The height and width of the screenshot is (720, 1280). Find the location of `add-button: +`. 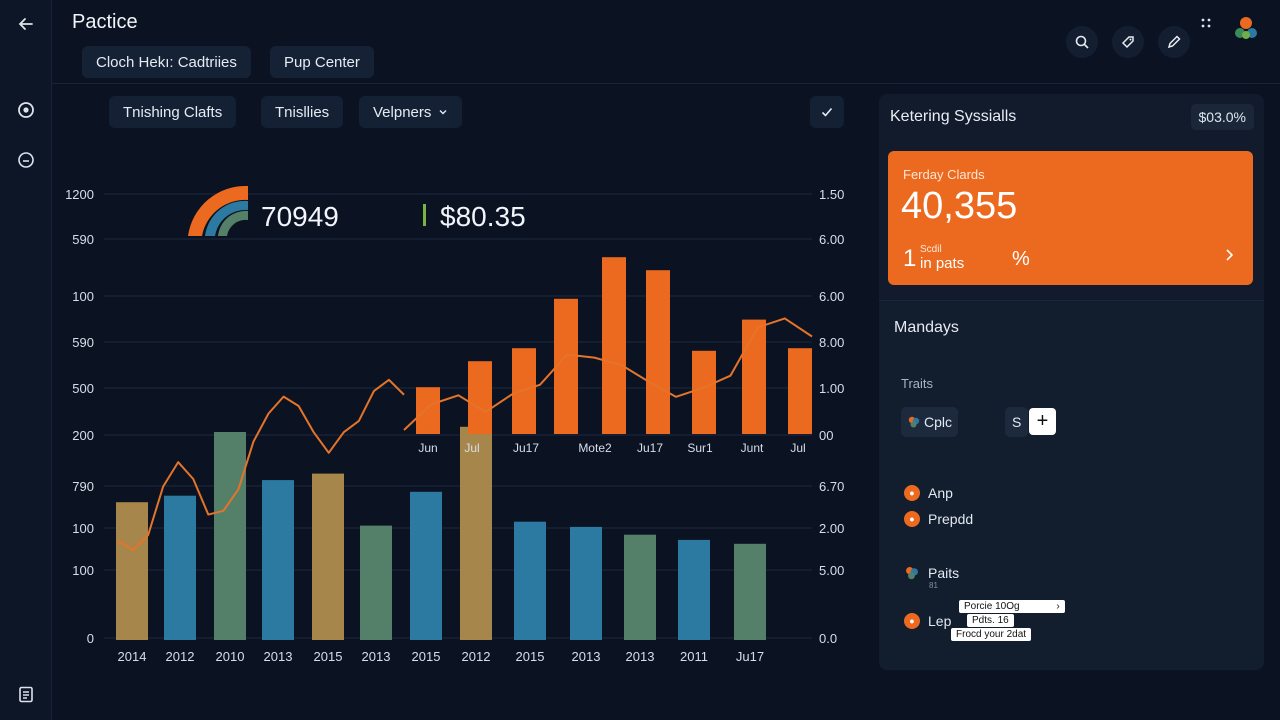

add-button: + is located at coordinates (1042, 421).